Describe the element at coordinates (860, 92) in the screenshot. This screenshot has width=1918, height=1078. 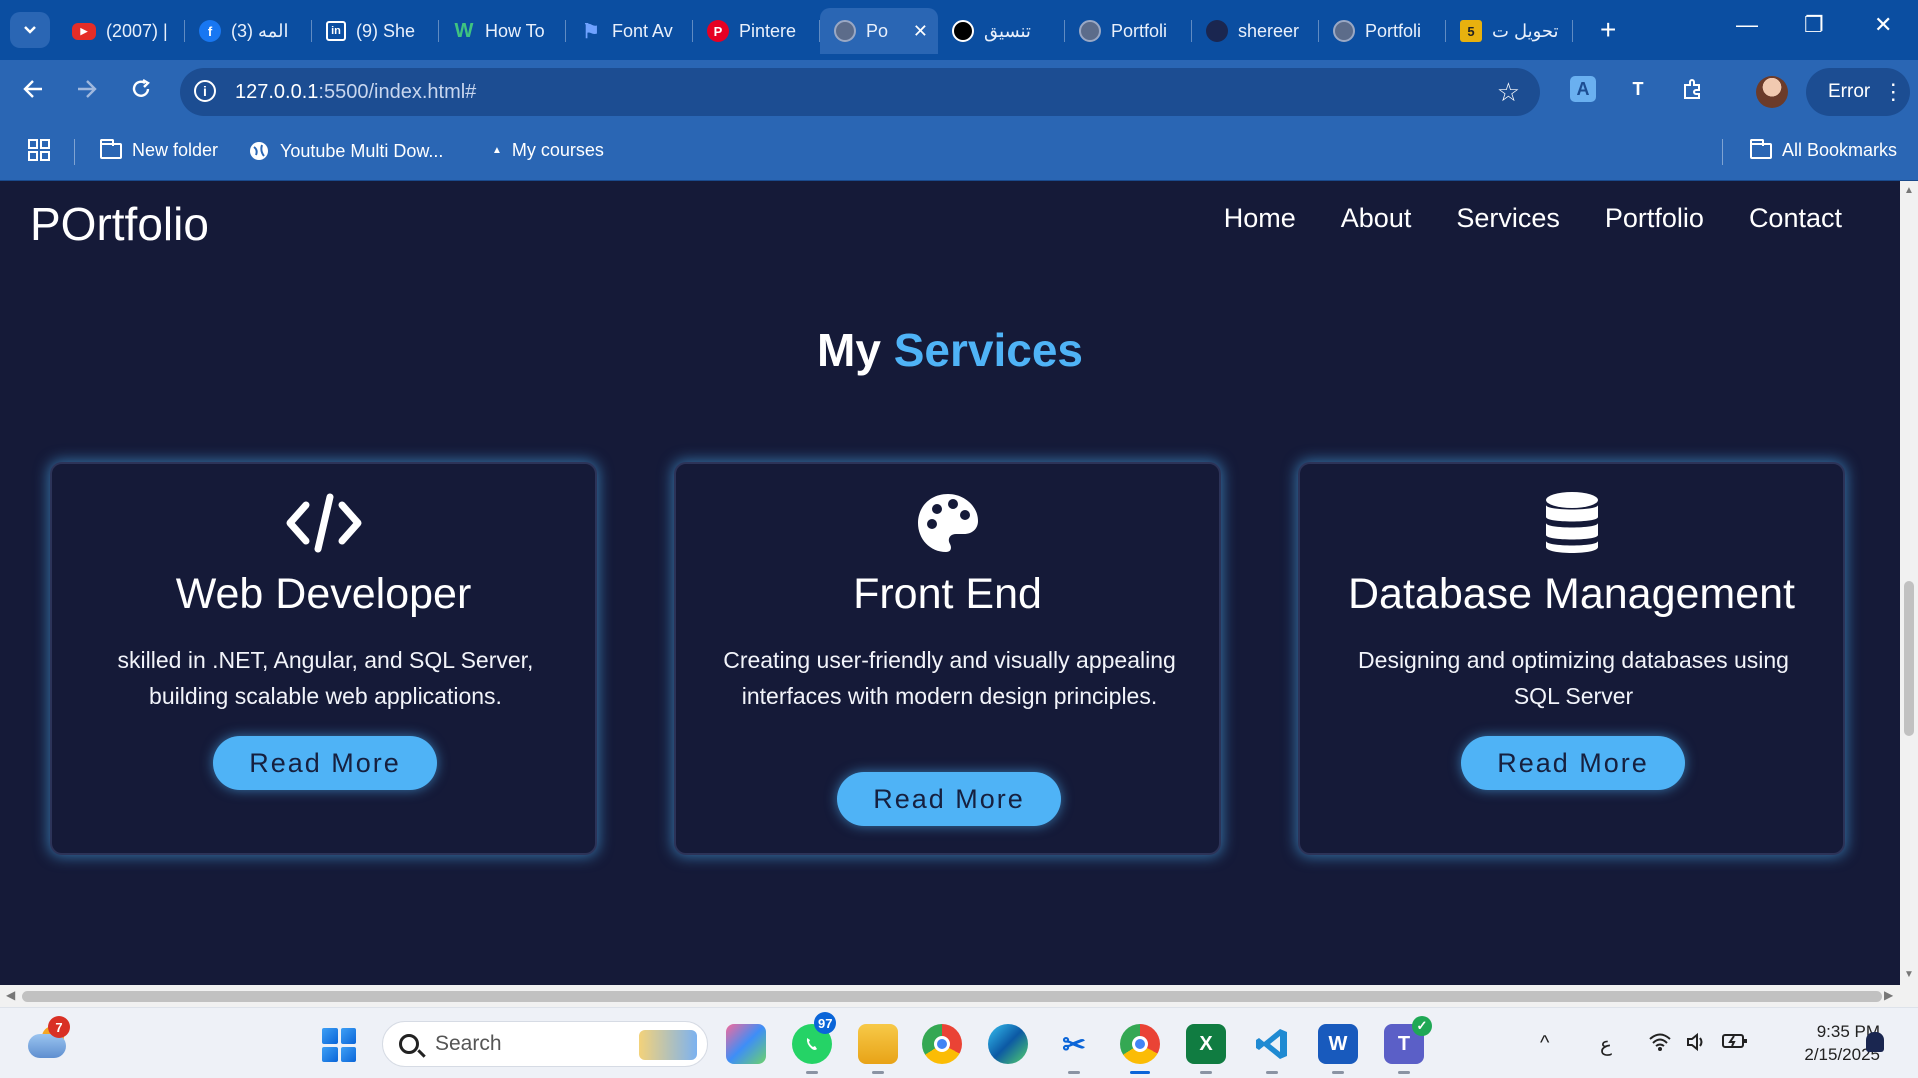
I see `address-bar: i 127.0.0.1:5500/index.html# ☆` at that location.